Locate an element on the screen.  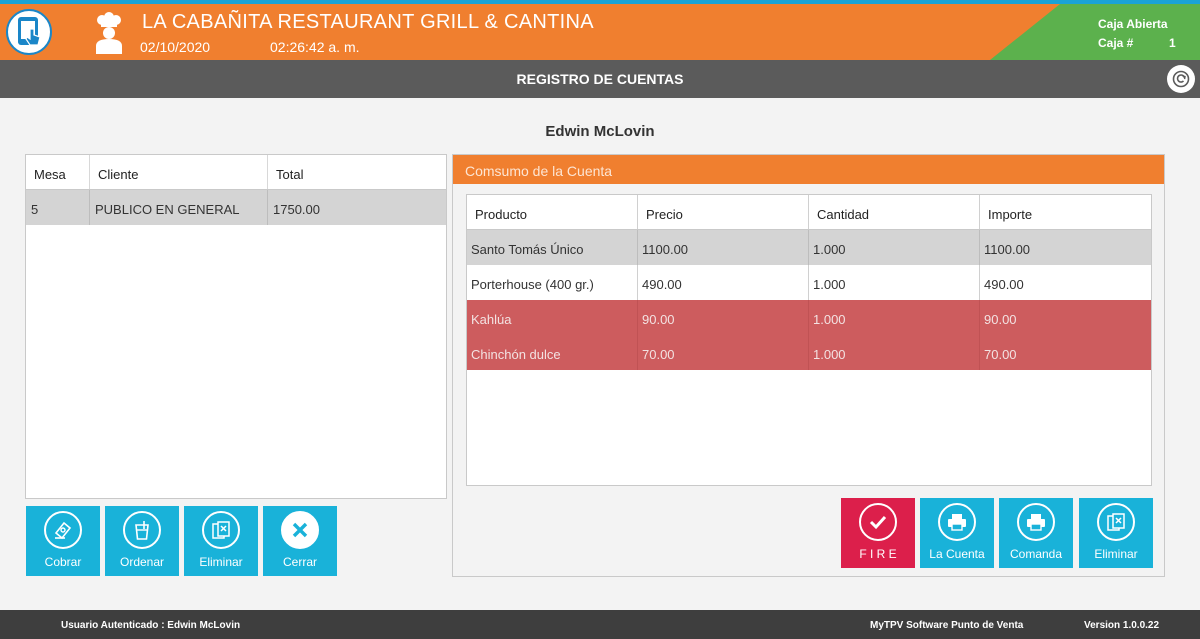
print-bill-icon-circle is located at coordinates (957, 522).